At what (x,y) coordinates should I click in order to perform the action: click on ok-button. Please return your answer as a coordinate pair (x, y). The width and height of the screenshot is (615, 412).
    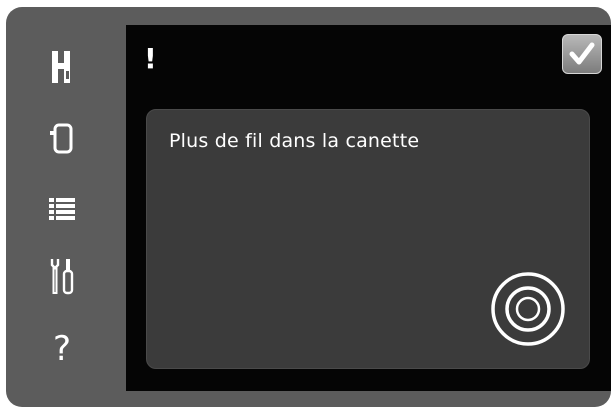
    Looking at the image, I should click on (582, 54).